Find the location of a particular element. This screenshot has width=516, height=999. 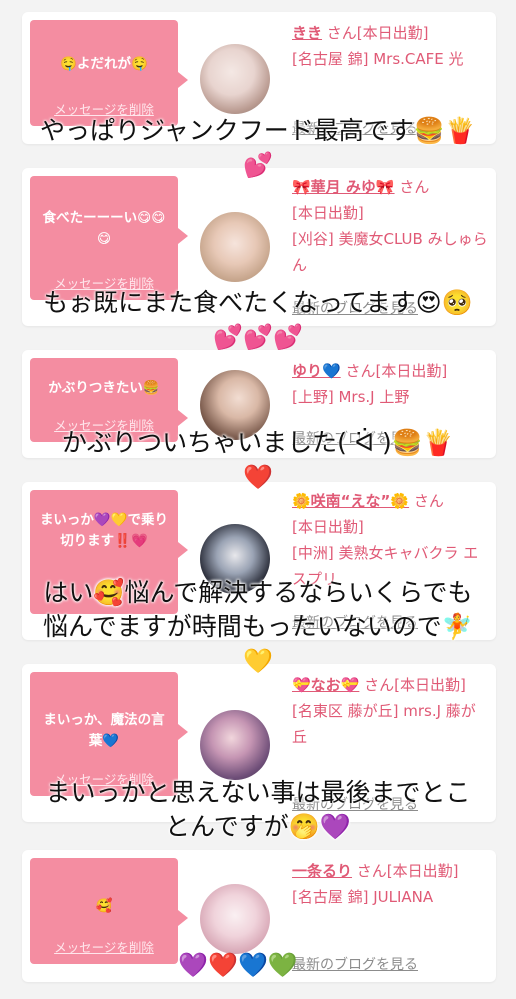

shop-name: [名古屋 錦] Mrs.CAFE 光 is located at coordinates (378, 59).